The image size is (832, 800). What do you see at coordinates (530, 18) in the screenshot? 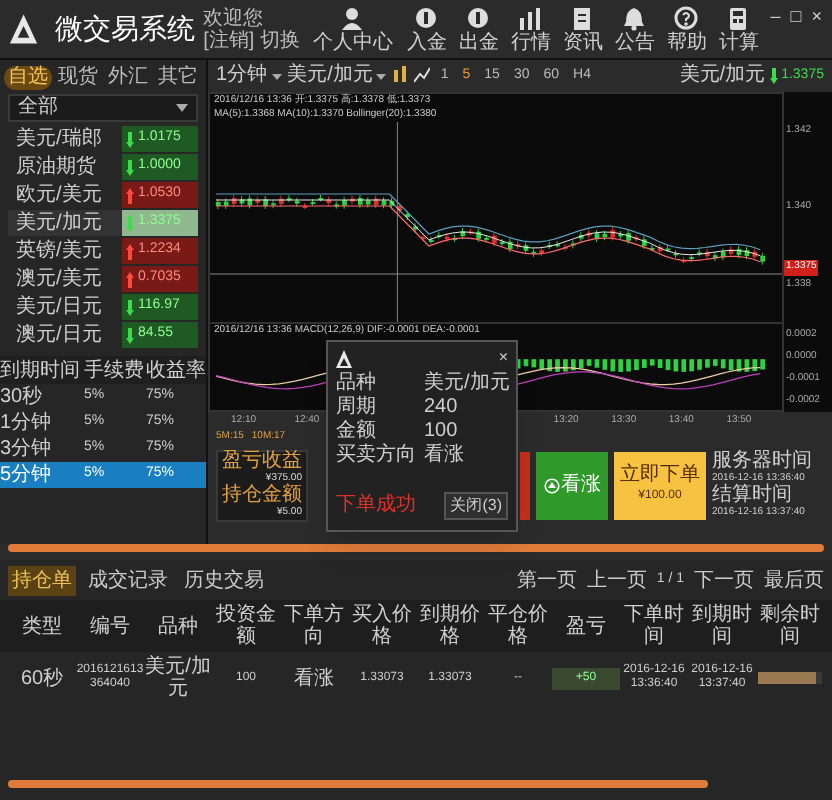
I see `bar-chart-icon` at bounding box center [530, 18].